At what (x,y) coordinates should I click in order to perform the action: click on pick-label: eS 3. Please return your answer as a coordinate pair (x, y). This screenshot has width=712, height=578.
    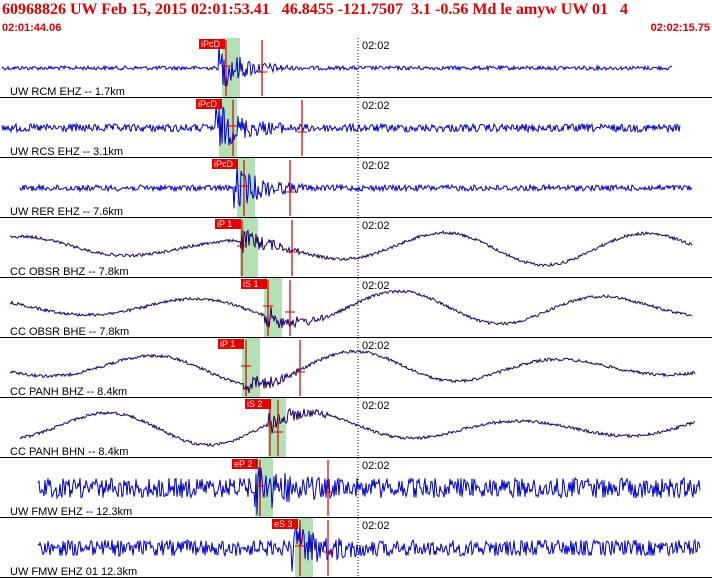
    Looking at the image, I should click on (283, 524).